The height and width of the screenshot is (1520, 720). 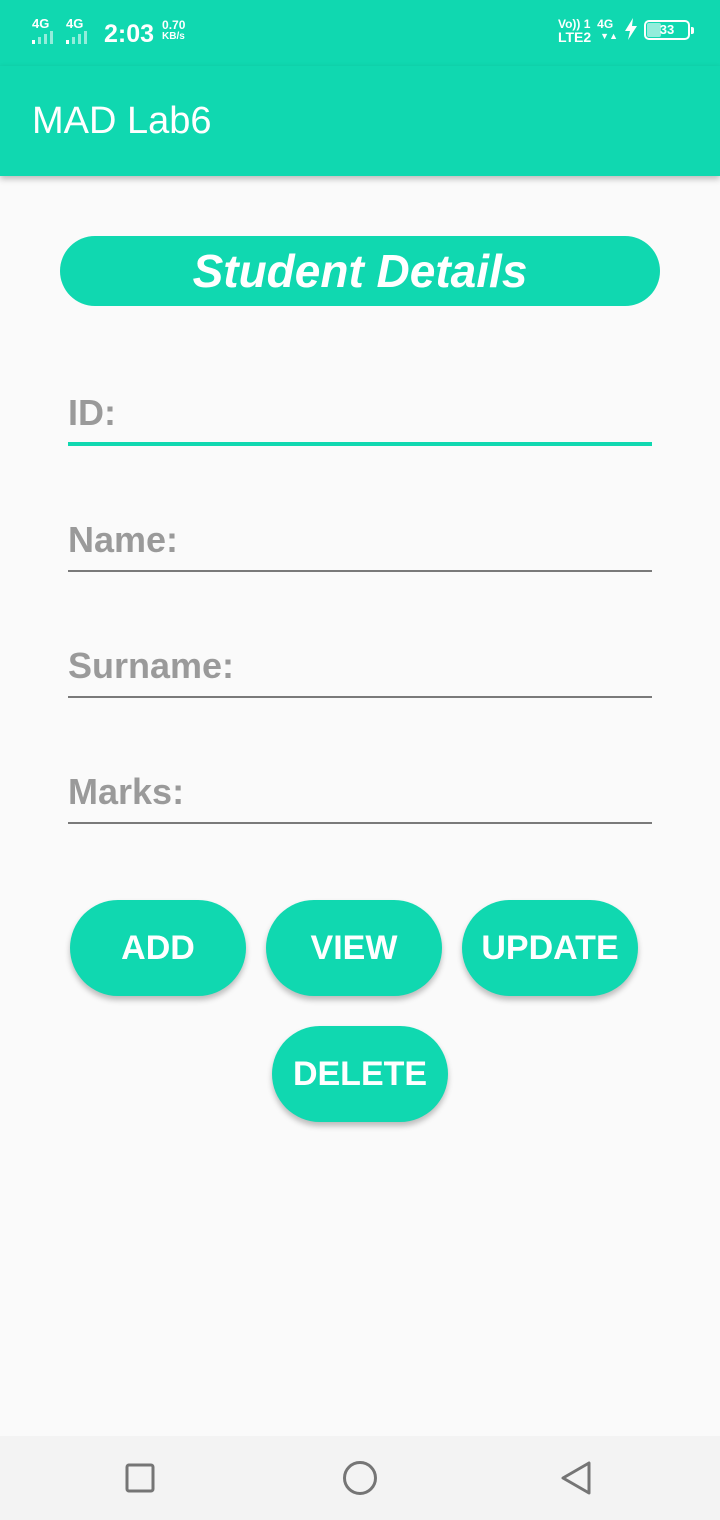 I want to click on surname-input, so click(x=360, y=666).